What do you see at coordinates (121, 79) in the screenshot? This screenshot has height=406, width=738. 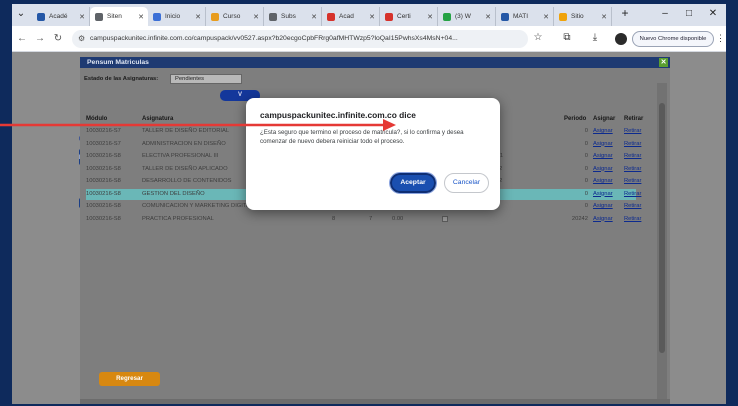 I see `estado-label: Estado de las Asignaturas:` at bounding box center [121, 79].